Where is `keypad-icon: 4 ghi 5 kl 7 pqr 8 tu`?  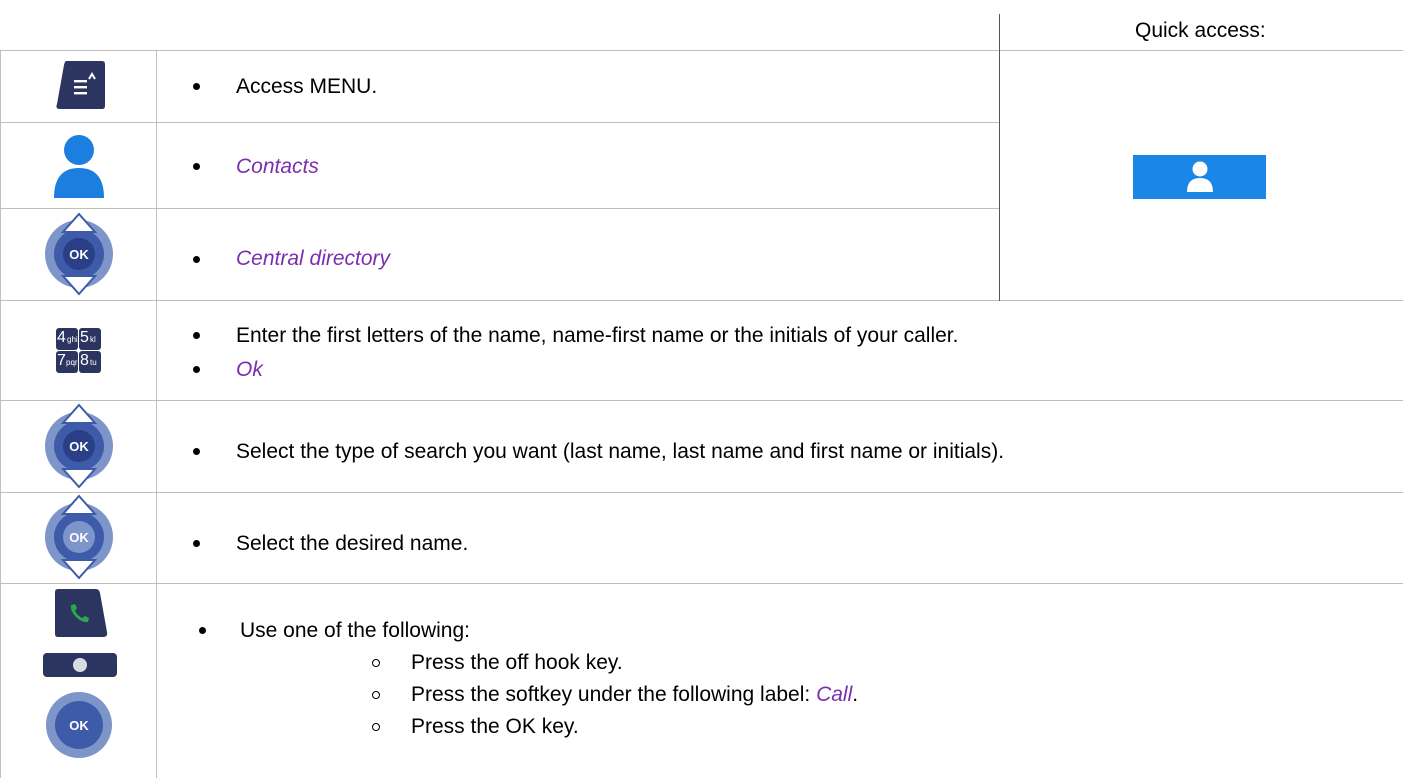 keypad-icon: 4 ghi 5 kl 7 pqr 8 tu is located at coordinates (78, 351).